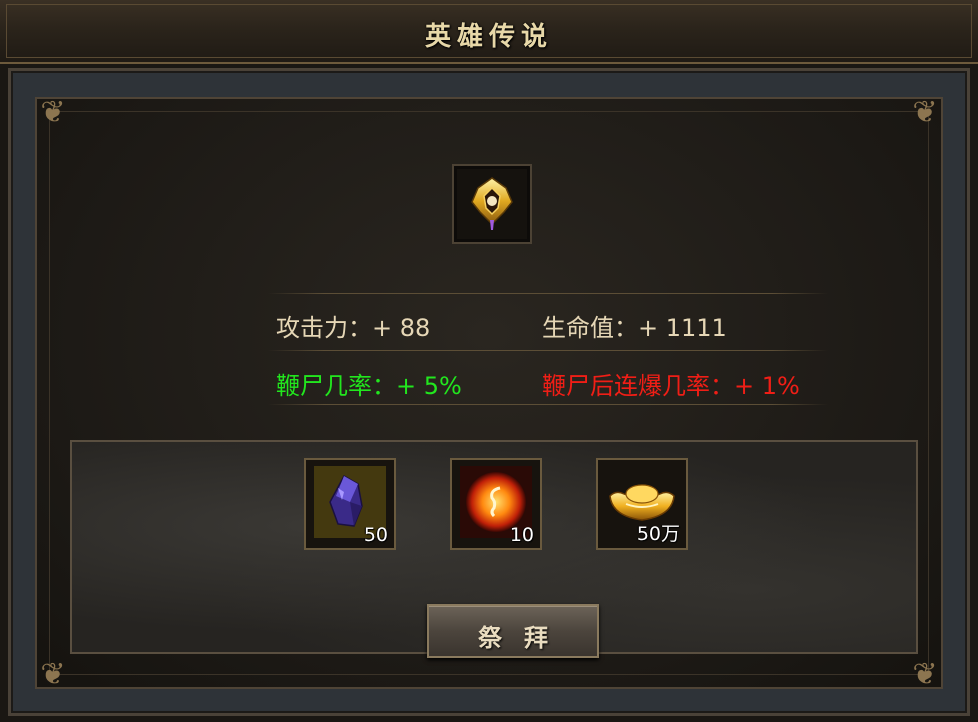  Describe the element at coordinates (350, 504) in the screenshot. I see `cost-item-crystal: 50` at that location.